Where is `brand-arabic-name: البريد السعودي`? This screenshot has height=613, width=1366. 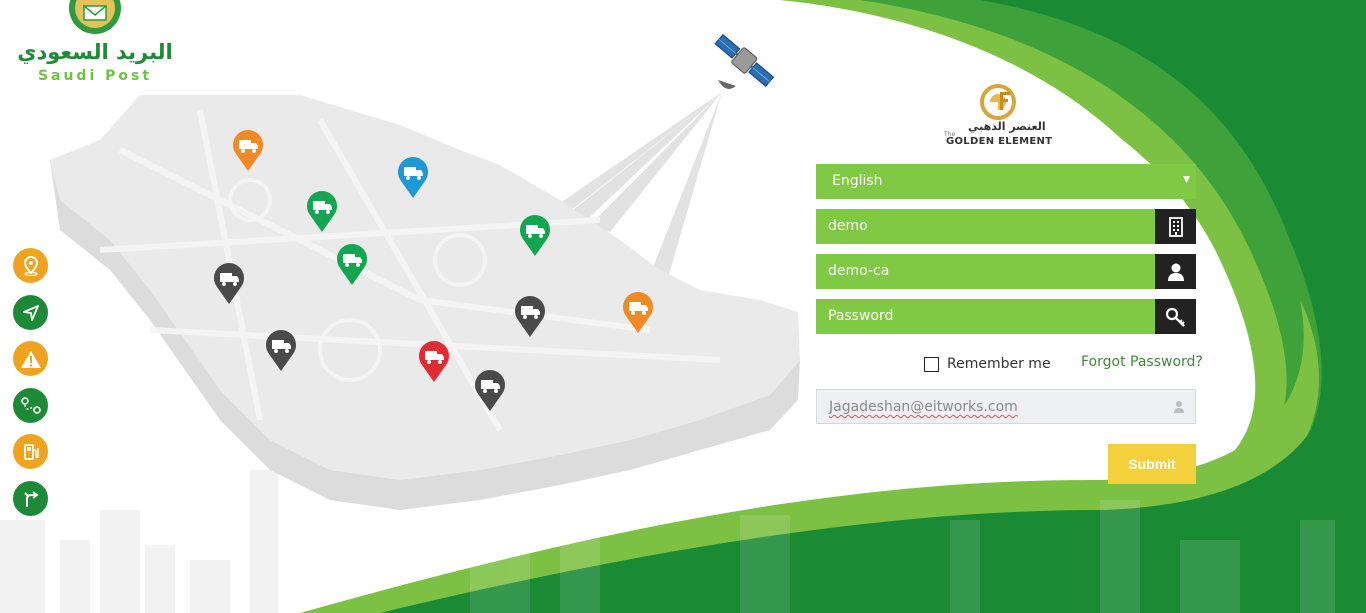 brand-arabic-name: البريد السعودي is located at coordinates (95, 52).